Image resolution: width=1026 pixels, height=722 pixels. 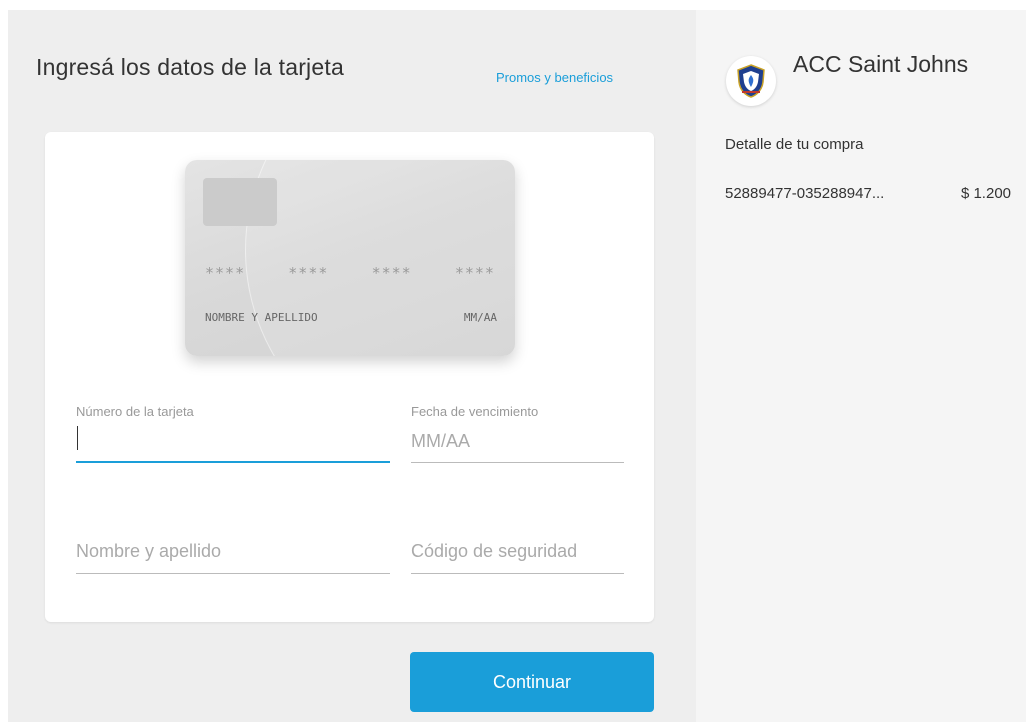 I want to click on security-code-field: Código de seguridad, so click(x=517, y=558).